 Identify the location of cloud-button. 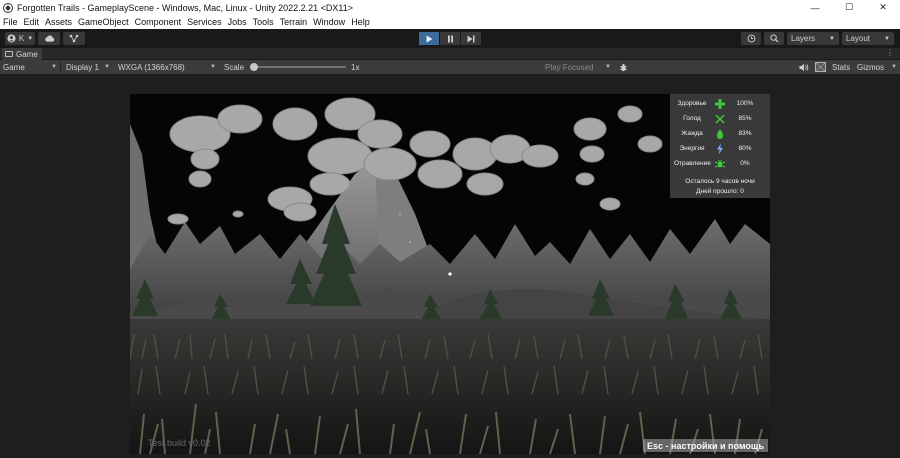
(49, 38).